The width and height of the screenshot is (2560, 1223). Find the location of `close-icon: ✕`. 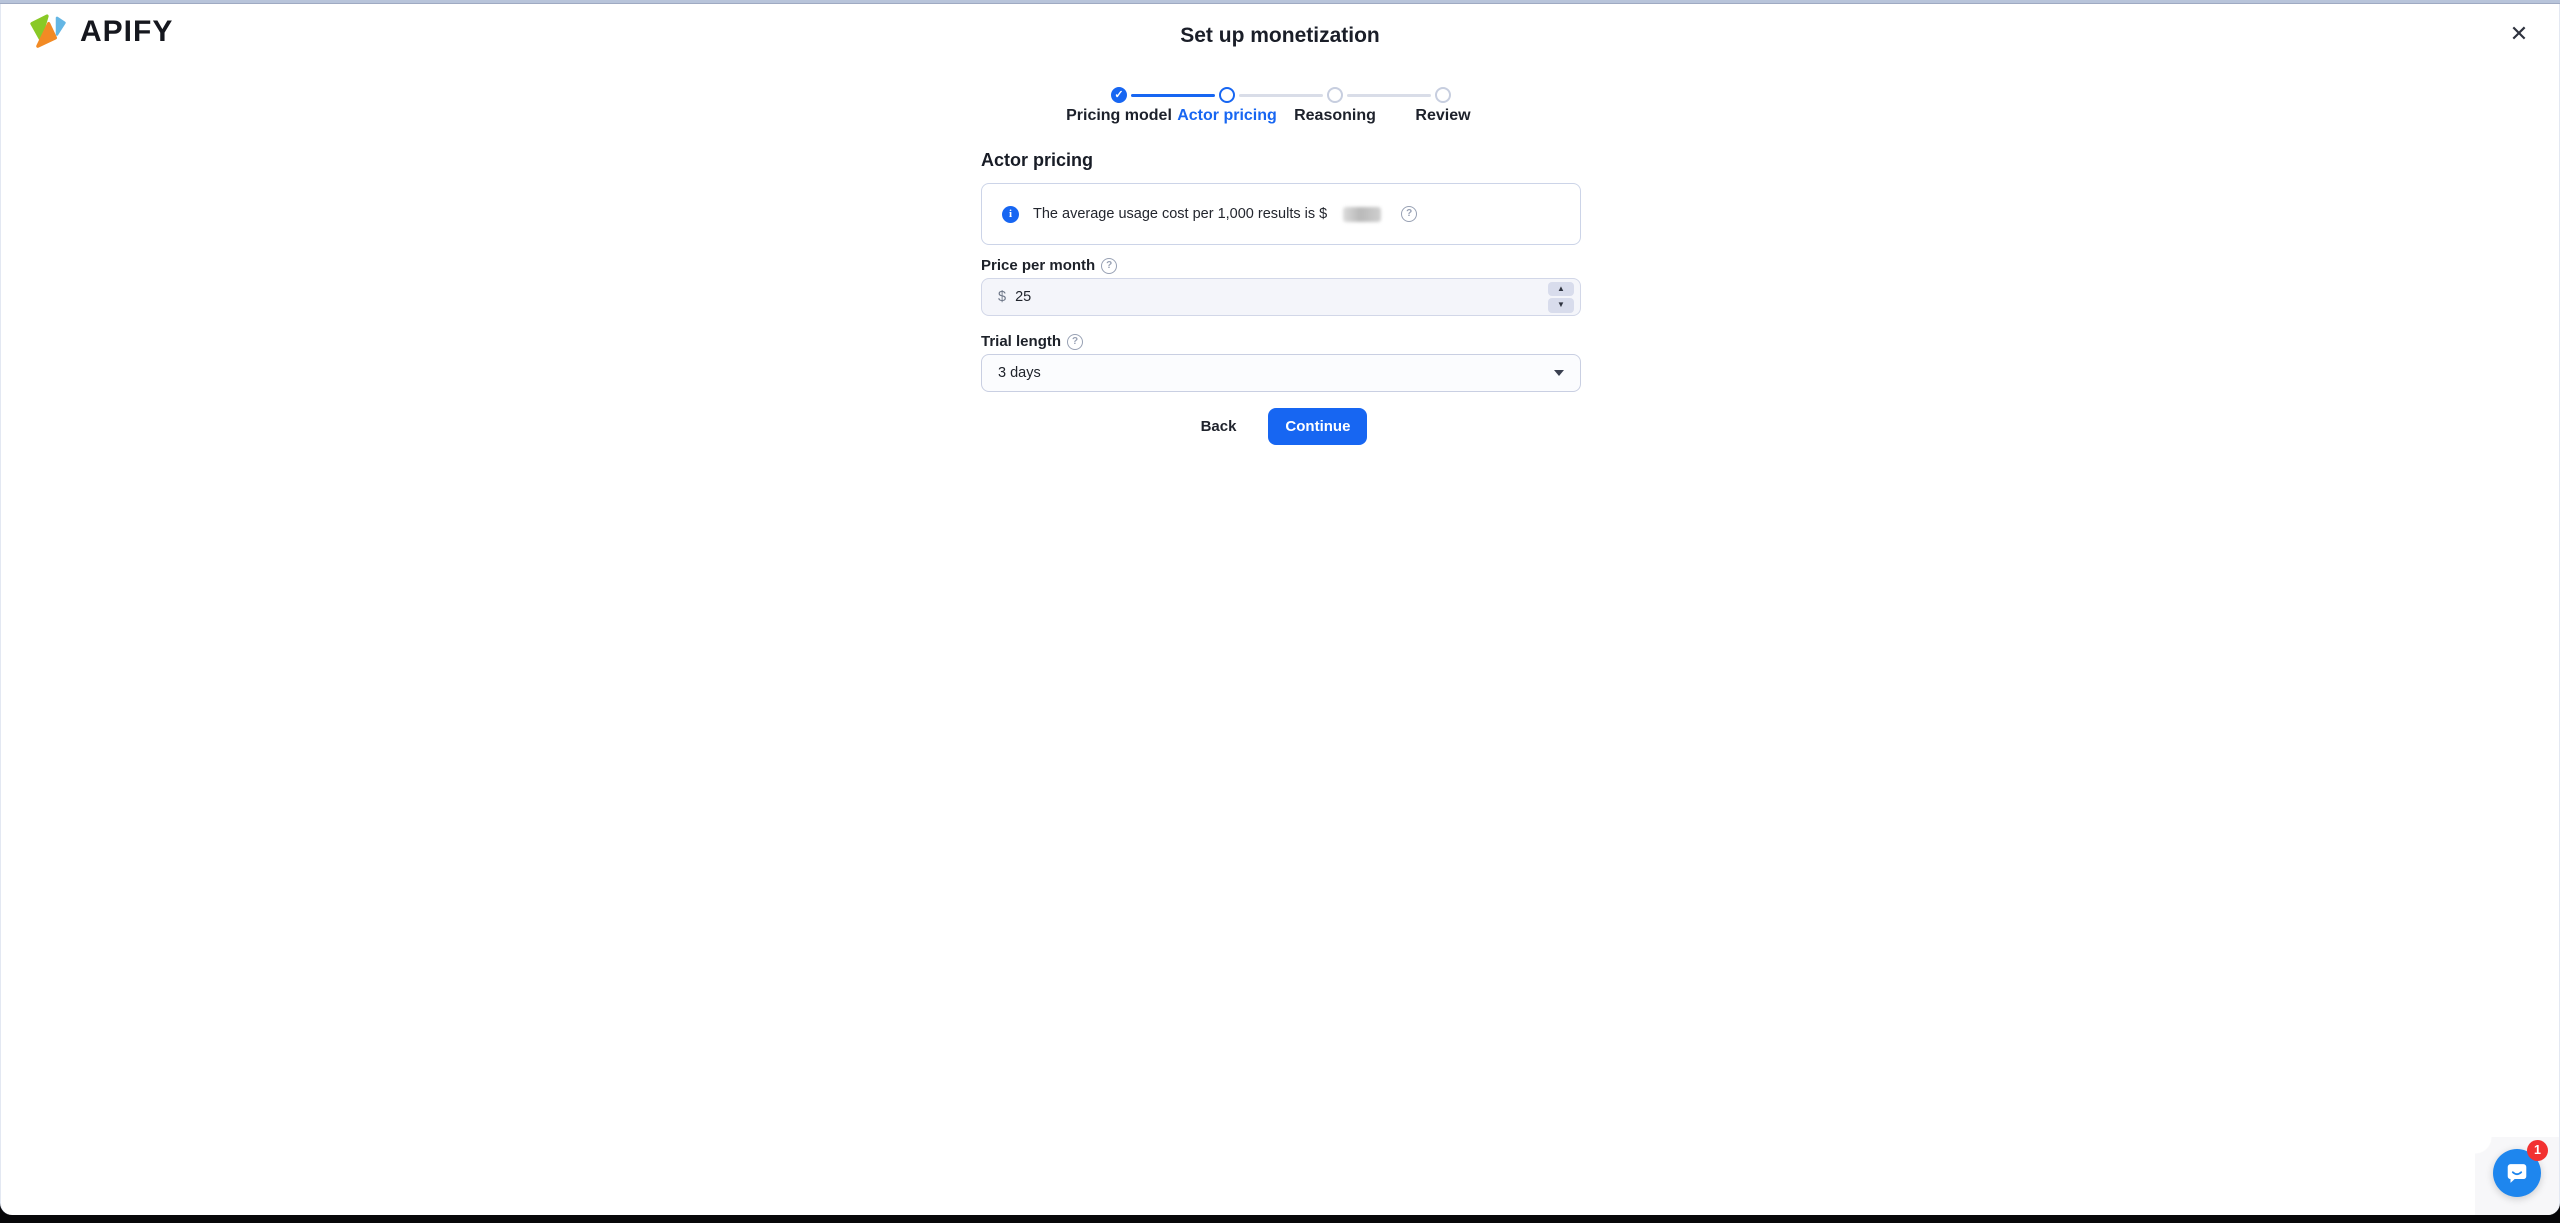

close-icon: ✕ is located at coordinates (2519, 34).